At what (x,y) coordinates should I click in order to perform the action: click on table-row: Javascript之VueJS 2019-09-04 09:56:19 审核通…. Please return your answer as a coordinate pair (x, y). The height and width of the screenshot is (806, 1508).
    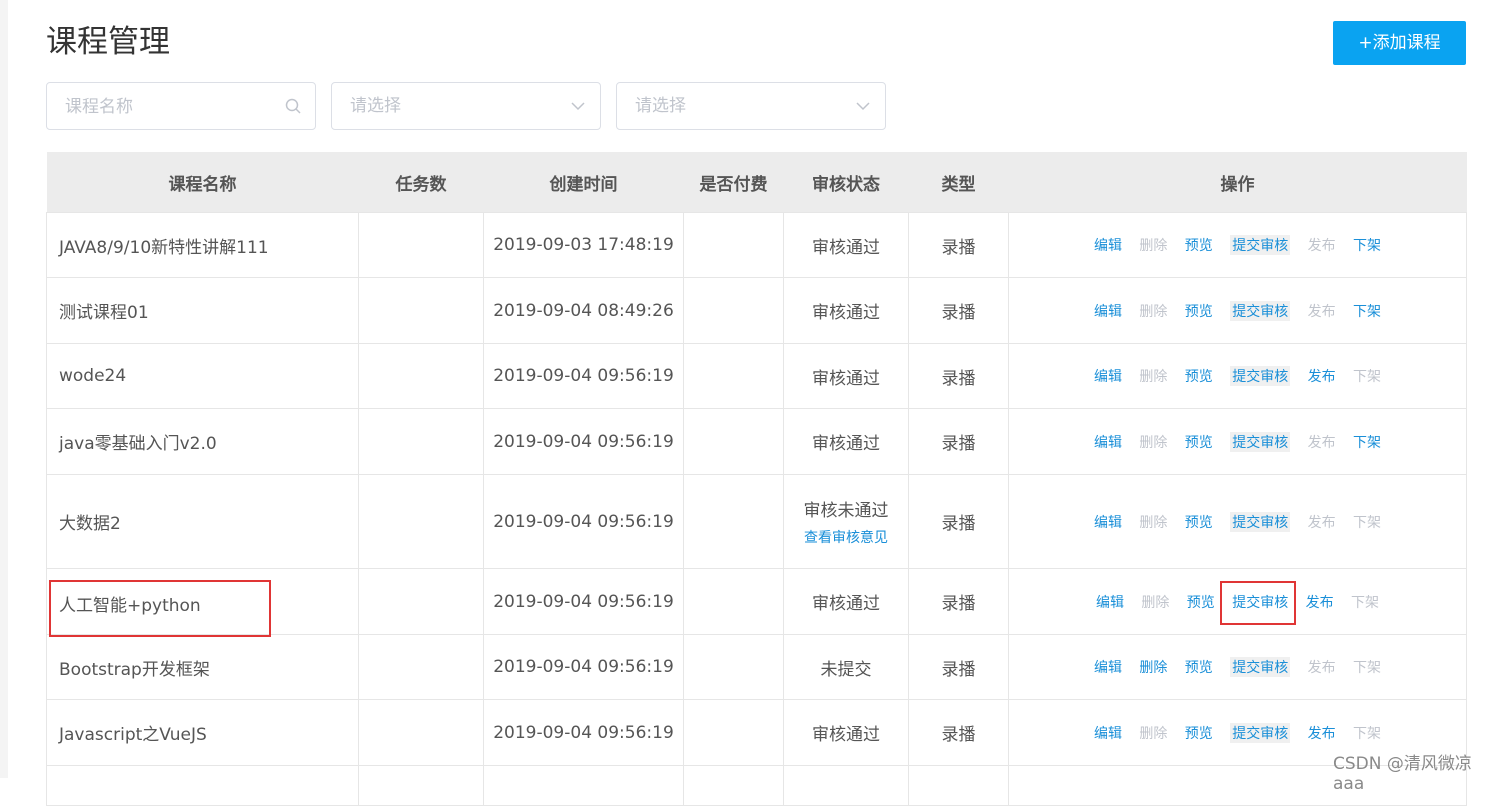
    Looking at the image, I should click on (756, 732).